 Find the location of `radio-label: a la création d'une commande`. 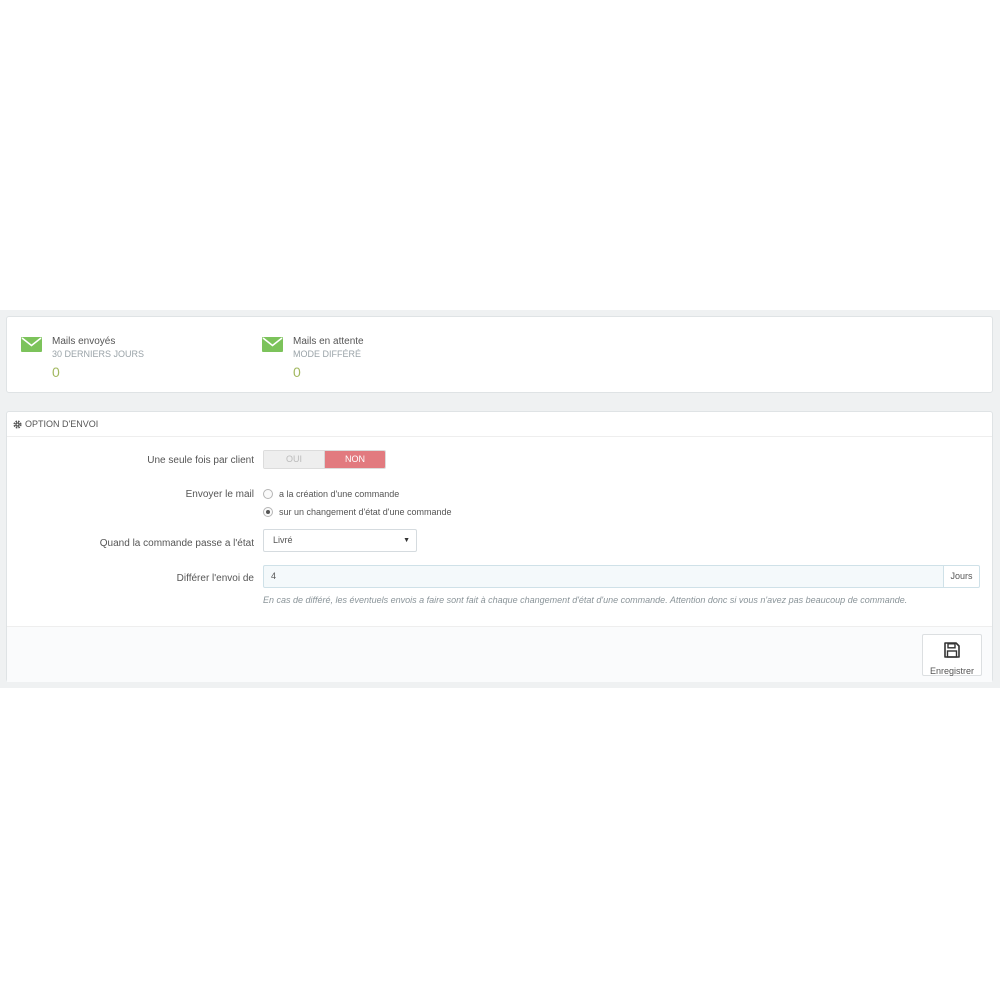

radio-label: a la création d'une commande is located at coordinates (339, 494).